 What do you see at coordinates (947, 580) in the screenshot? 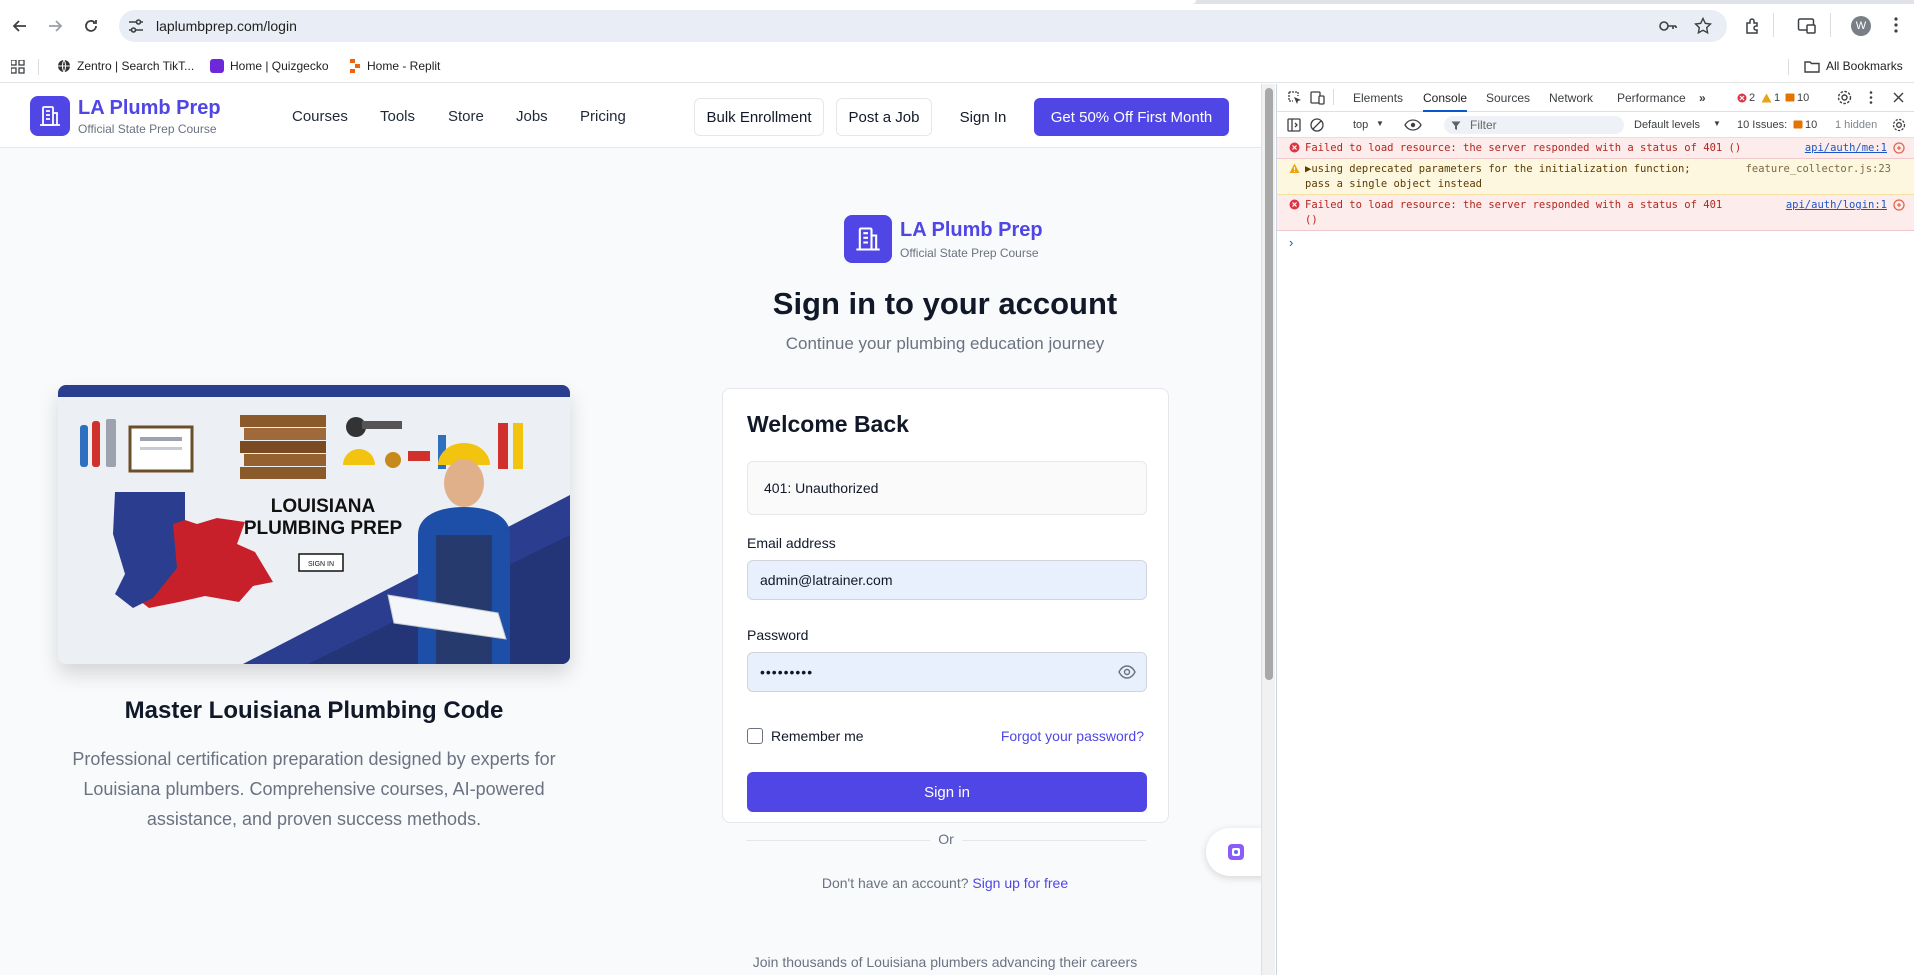
I see `email-field: admin@latrainer.com` at bounding box center [947, 580].